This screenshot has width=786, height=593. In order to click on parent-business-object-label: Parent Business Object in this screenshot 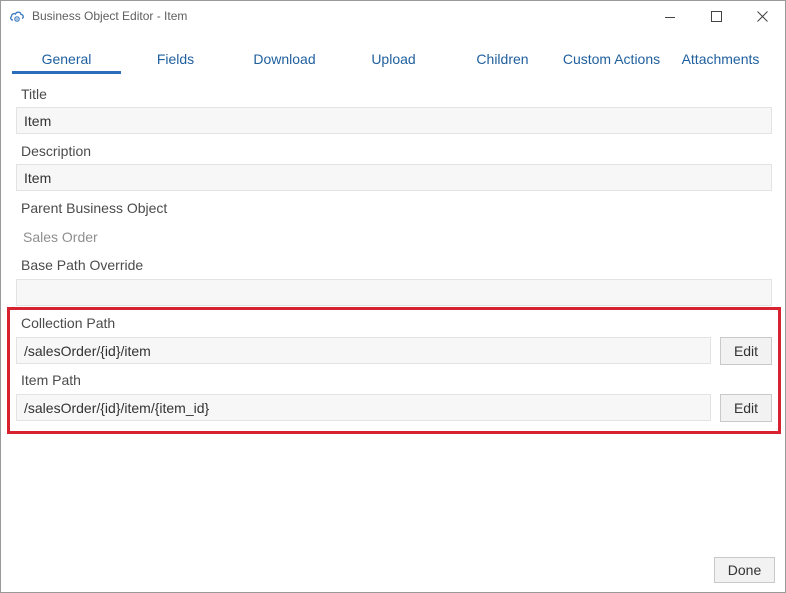, I will do `click(94, 208)`.